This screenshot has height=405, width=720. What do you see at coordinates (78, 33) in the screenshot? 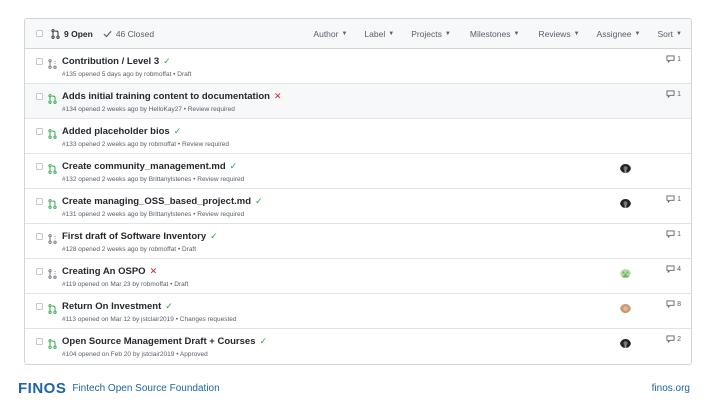
I see `open-count: 9 Open` at bounding box center [78, 33].